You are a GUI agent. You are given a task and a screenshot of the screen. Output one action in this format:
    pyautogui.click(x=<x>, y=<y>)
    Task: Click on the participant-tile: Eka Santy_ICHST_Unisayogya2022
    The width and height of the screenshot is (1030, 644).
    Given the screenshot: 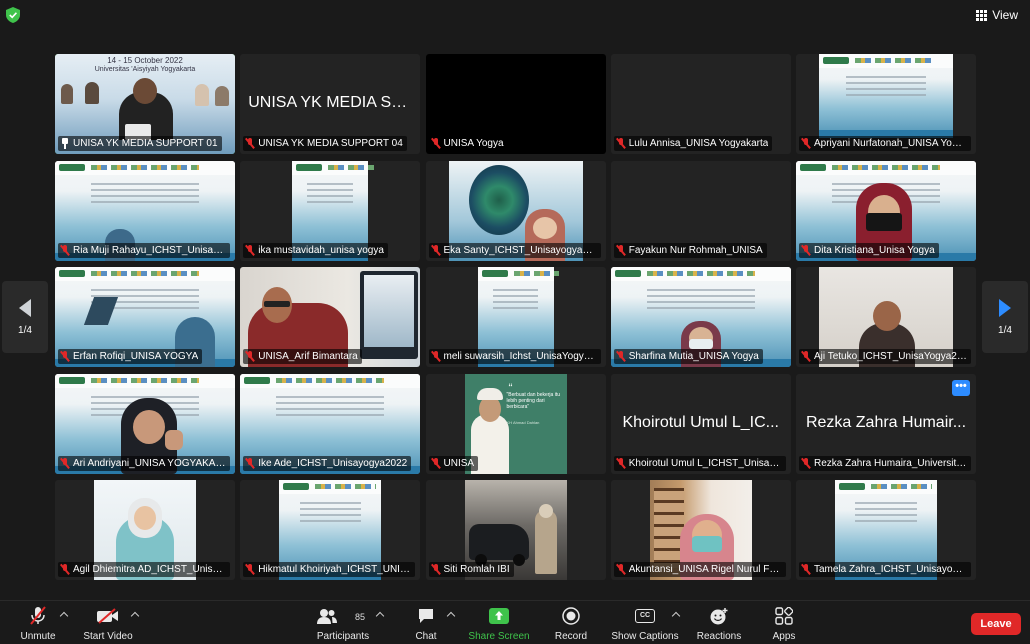 What is the action you would take?
    pyautogui.click(x=515, y=210)
    